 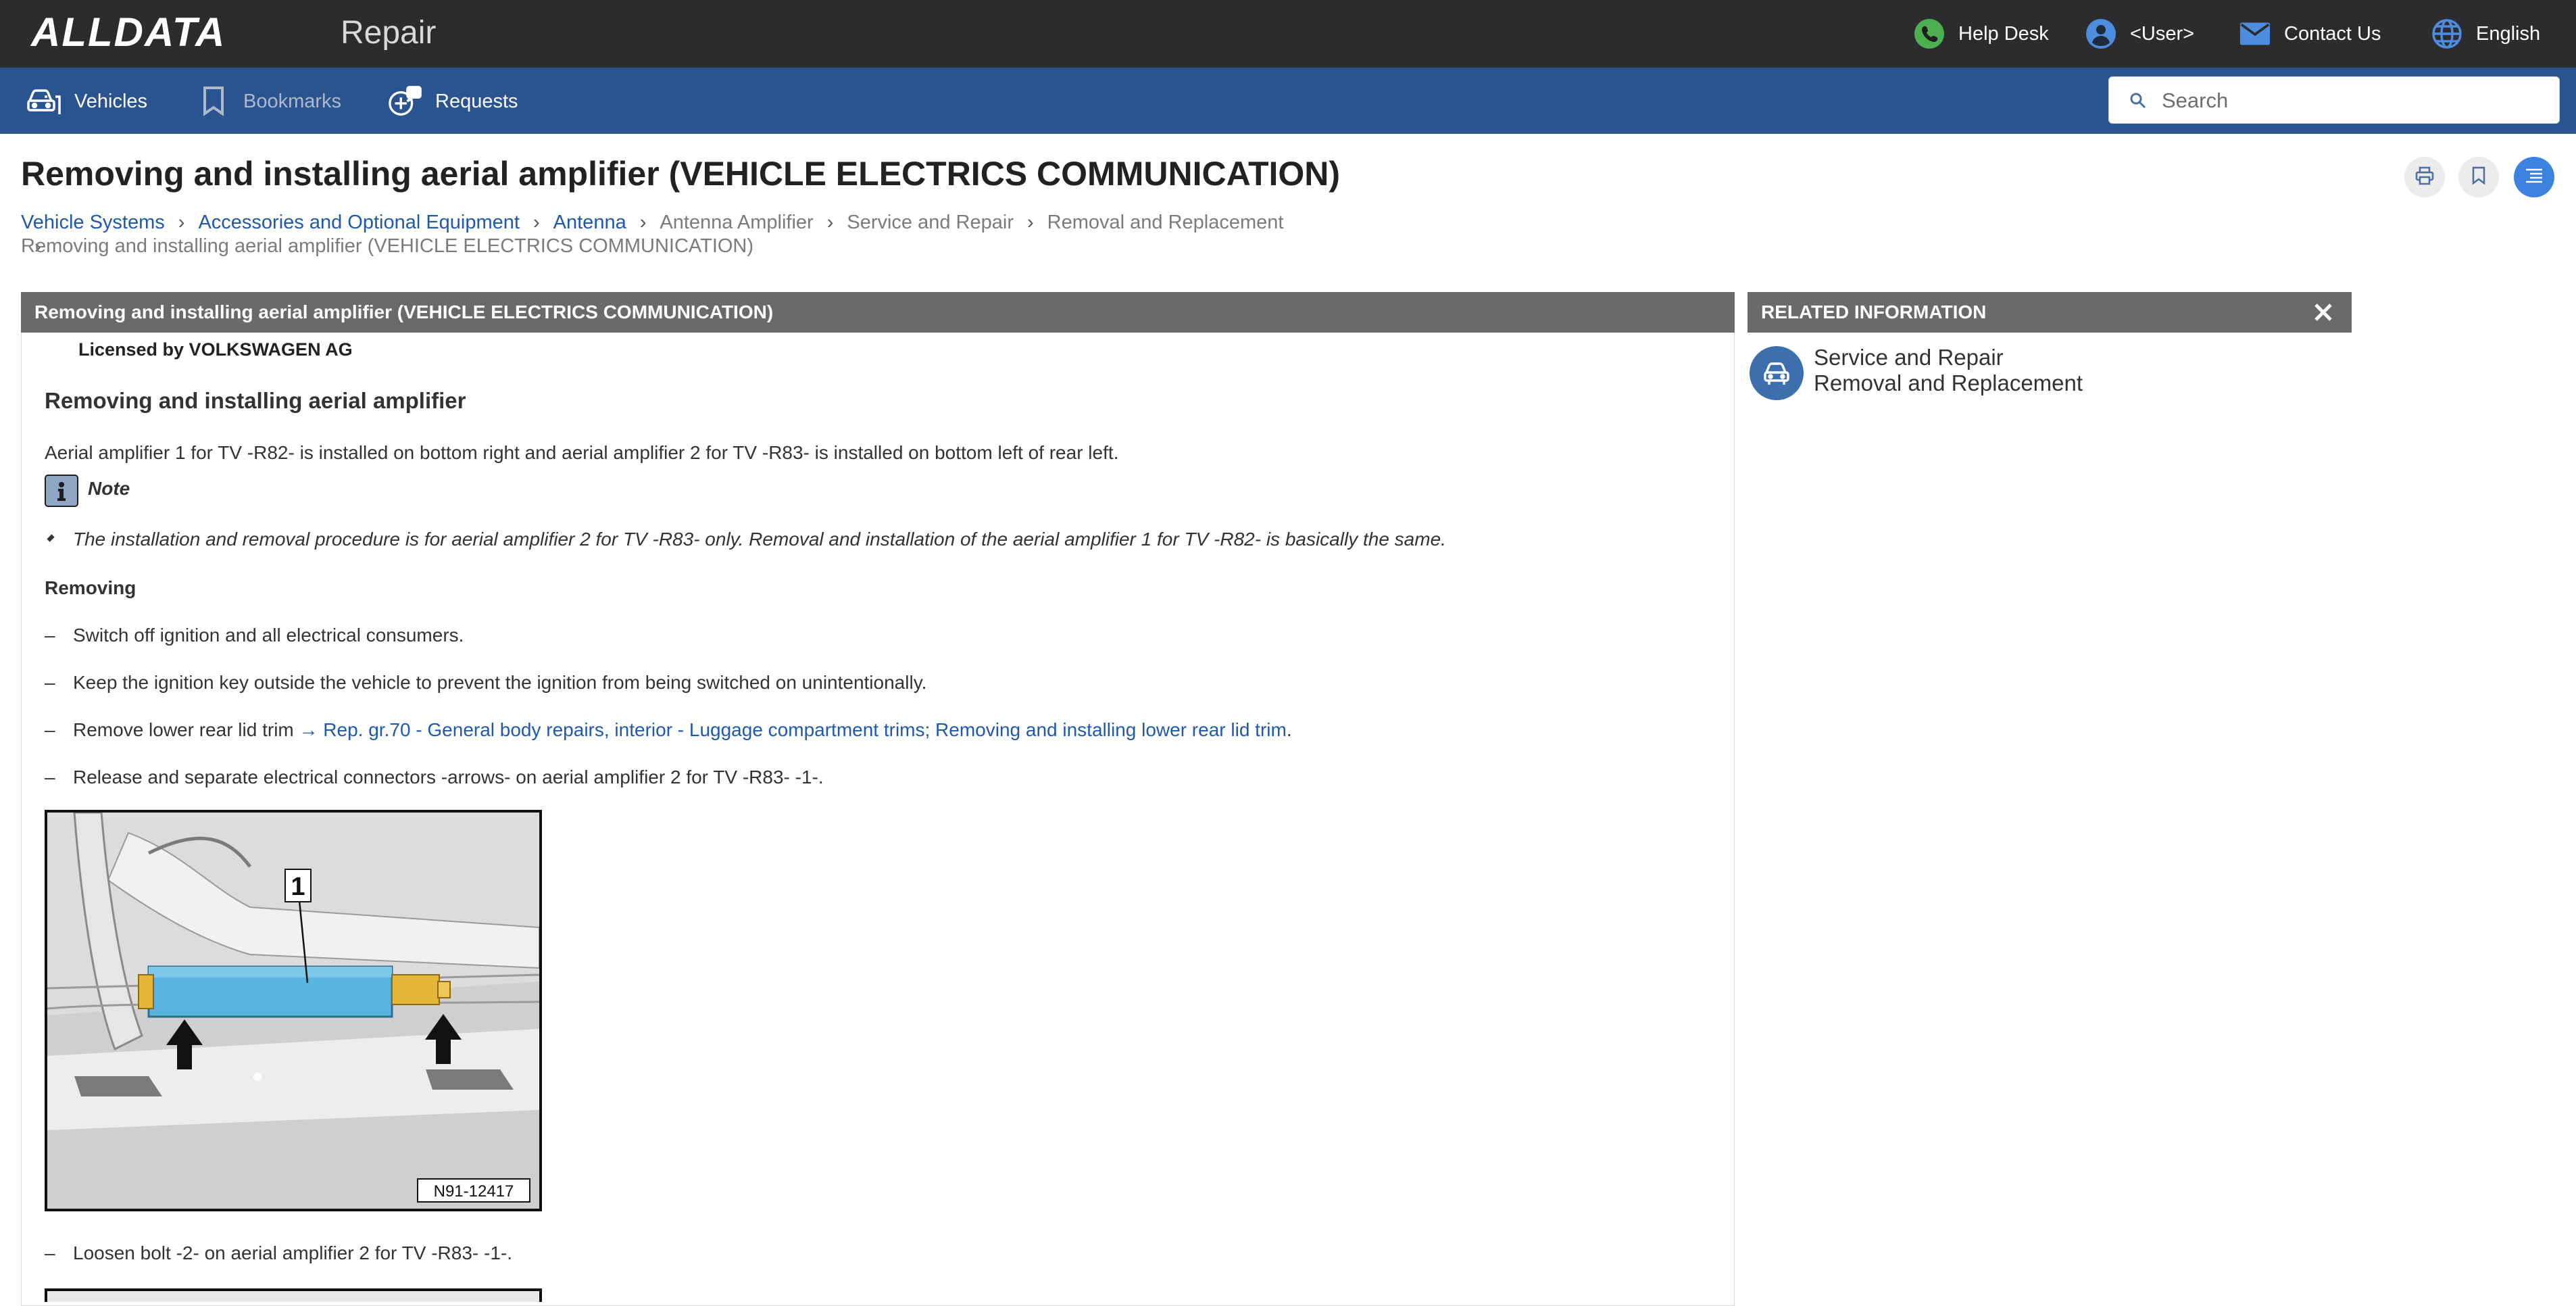 I want to click on license-text: Licensed by VOLKSWAGEN AG, so click(x=215, y=350).